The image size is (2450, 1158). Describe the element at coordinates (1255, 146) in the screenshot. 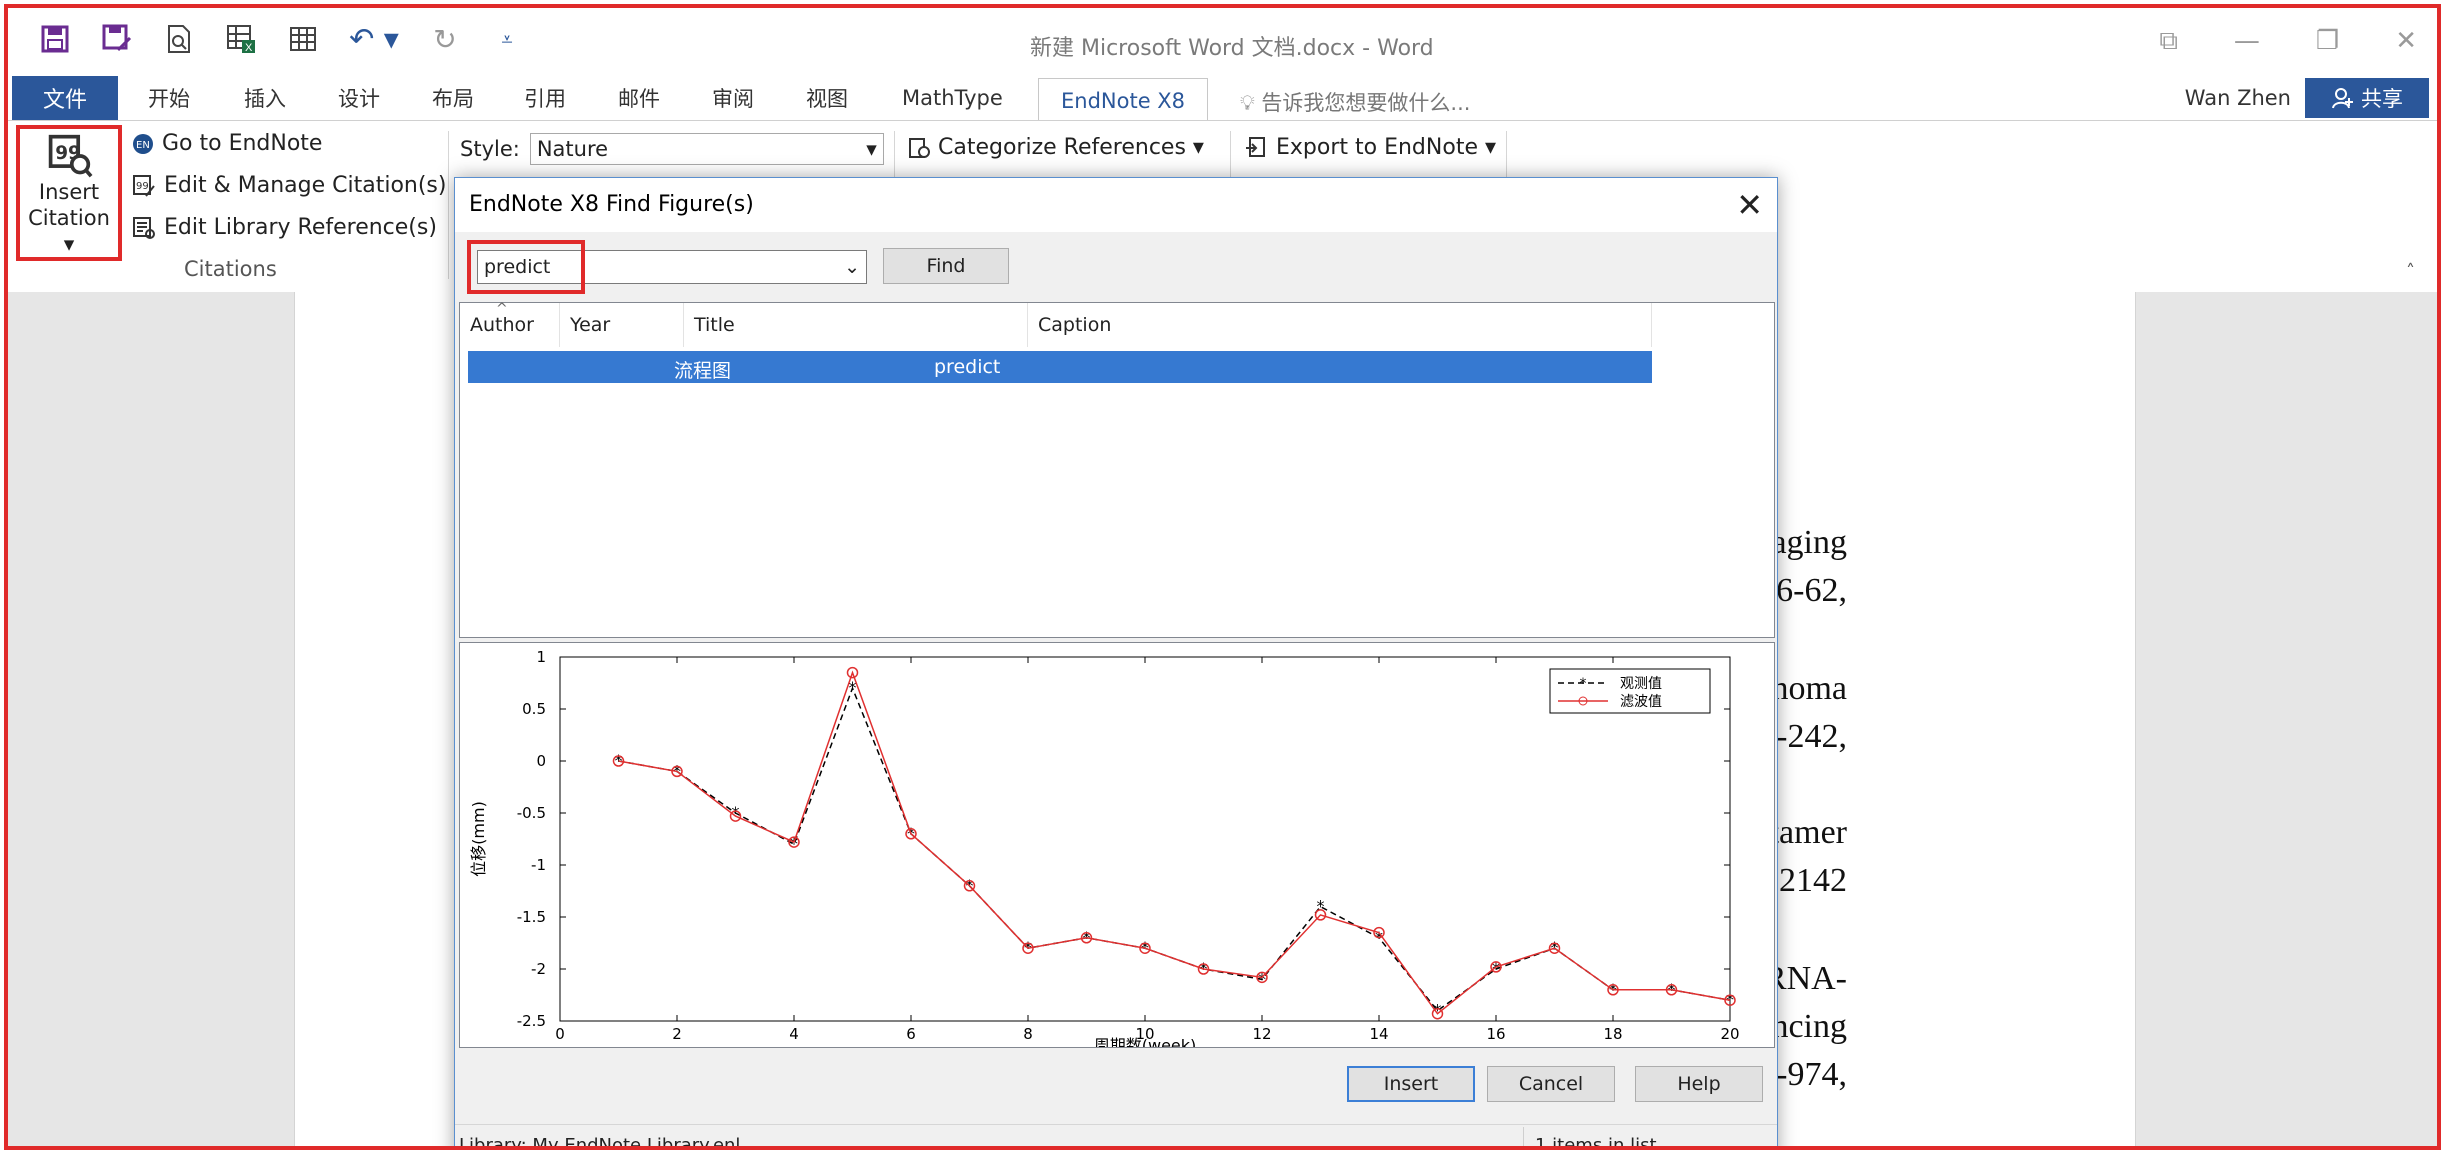

I see `export-icon` at that location.